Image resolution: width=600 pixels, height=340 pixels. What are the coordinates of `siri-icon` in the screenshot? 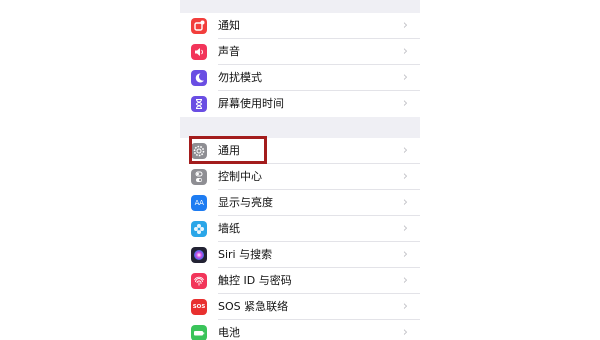 It's located at (199, 255).